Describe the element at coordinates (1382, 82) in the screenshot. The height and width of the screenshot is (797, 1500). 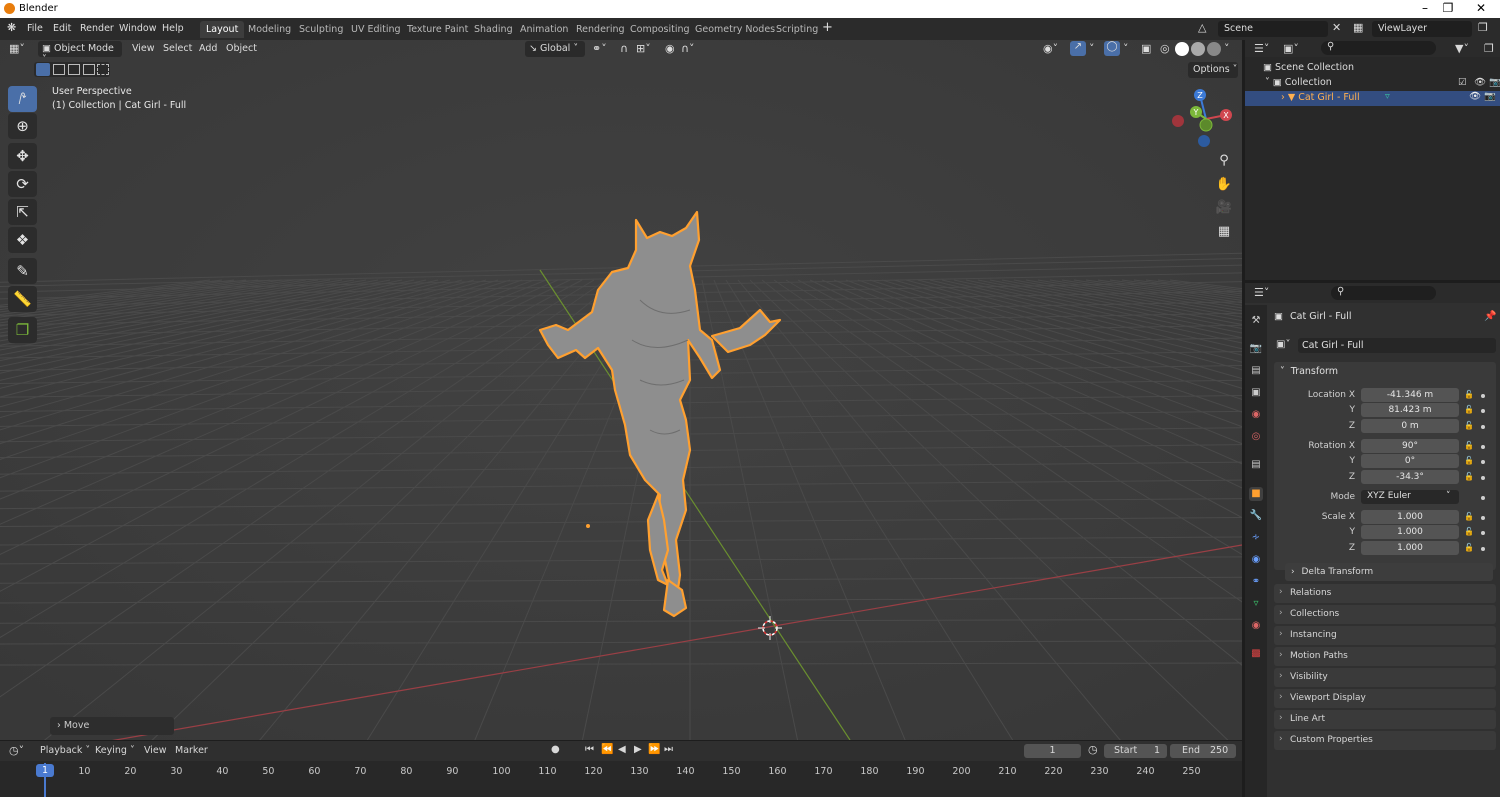
I see `outliner-row-collection: ˅ ▣ Collection ☑ 👁 📷` at that location.